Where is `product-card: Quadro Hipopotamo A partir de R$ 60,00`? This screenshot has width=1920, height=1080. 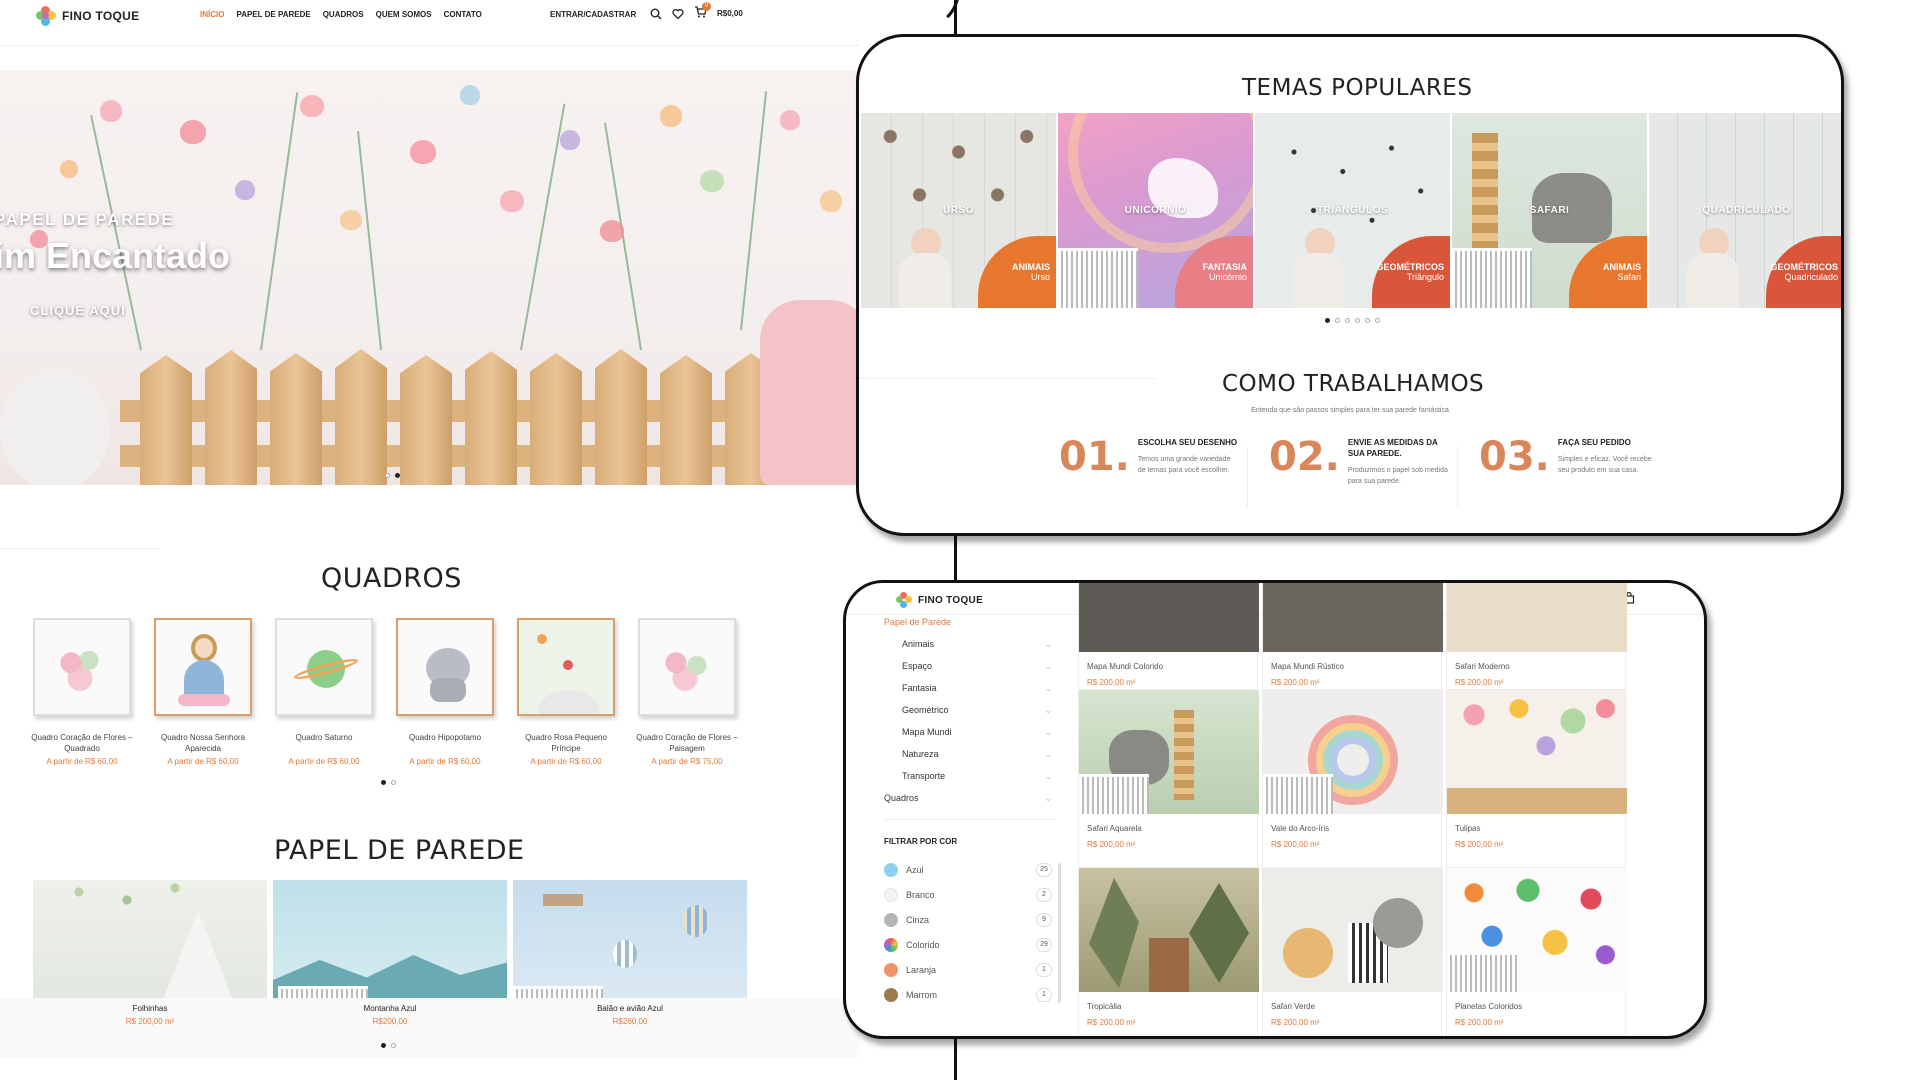
product-card: Quadro Hipopotamo A partir de R$ 60,00 is located at coordinates (445, 692).